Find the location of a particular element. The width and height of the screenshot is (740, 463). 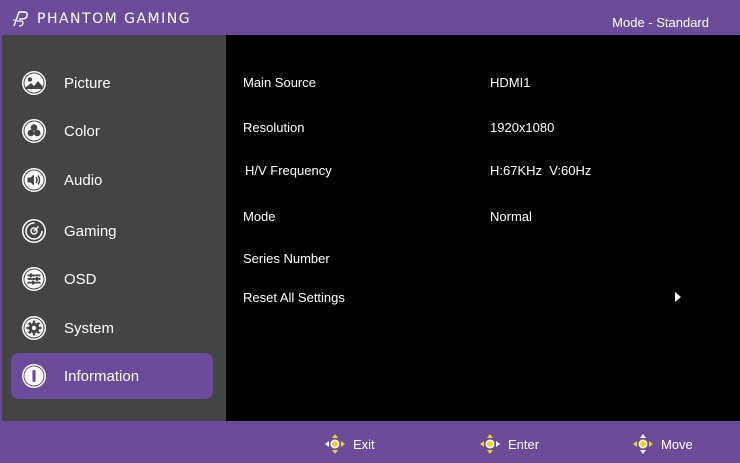

brand-name: PHANTOM GAMING is located at coordinates (114, 19).